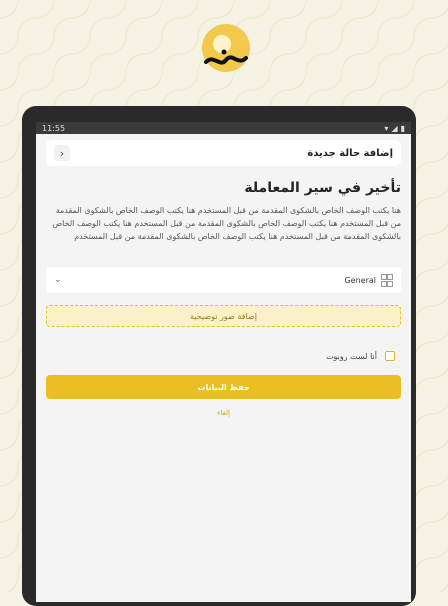 The image size is (448, 606). What do you see at coordinates (322, 188) in the screenshot?
I see `case-title: تأخير في سير المعاملة` at bounding box center [322, 188].